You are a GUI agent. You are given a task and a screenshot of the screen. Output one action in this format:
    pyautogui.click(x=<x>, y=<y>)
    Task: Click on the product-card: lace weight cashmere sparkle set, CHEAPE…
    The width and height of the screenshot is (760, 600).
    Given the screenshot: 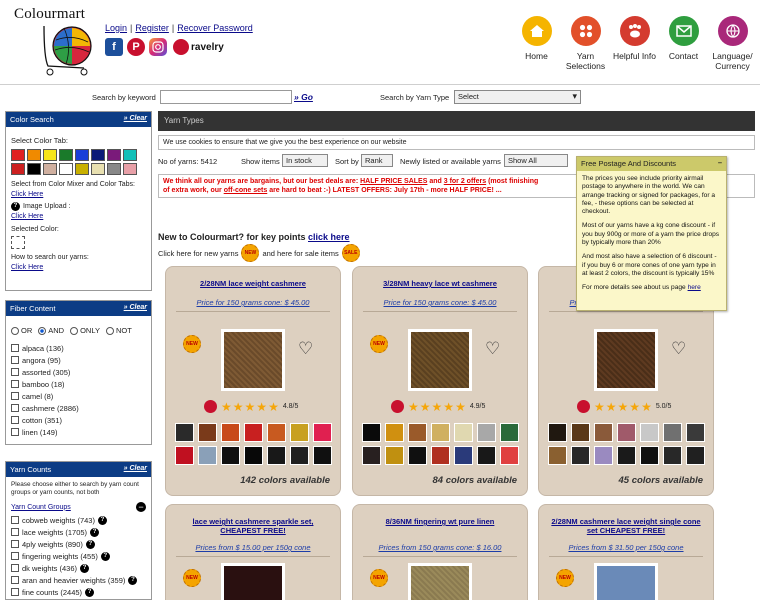 What is the action you would take?
    pyautogui.click(x=253, y=552)
    